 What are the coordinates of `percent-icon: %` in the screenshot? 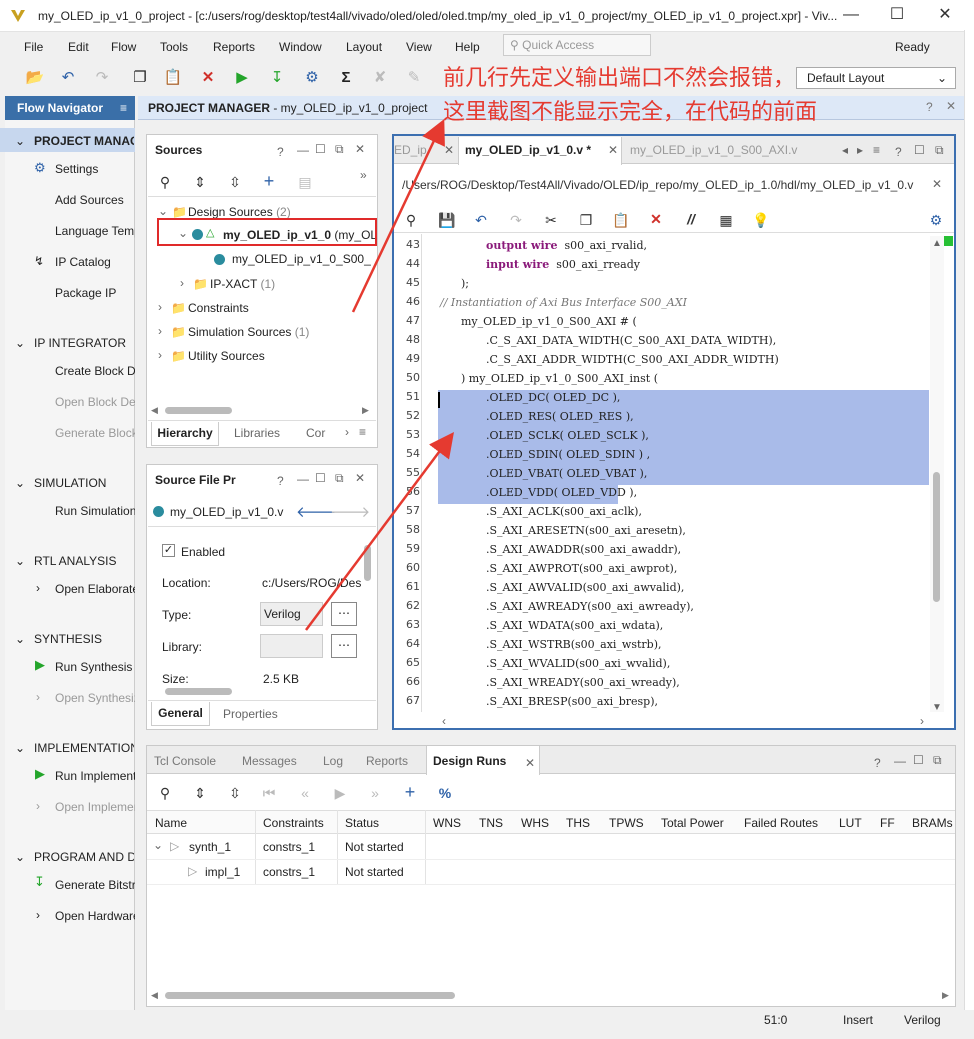 It's located at (445, 793).